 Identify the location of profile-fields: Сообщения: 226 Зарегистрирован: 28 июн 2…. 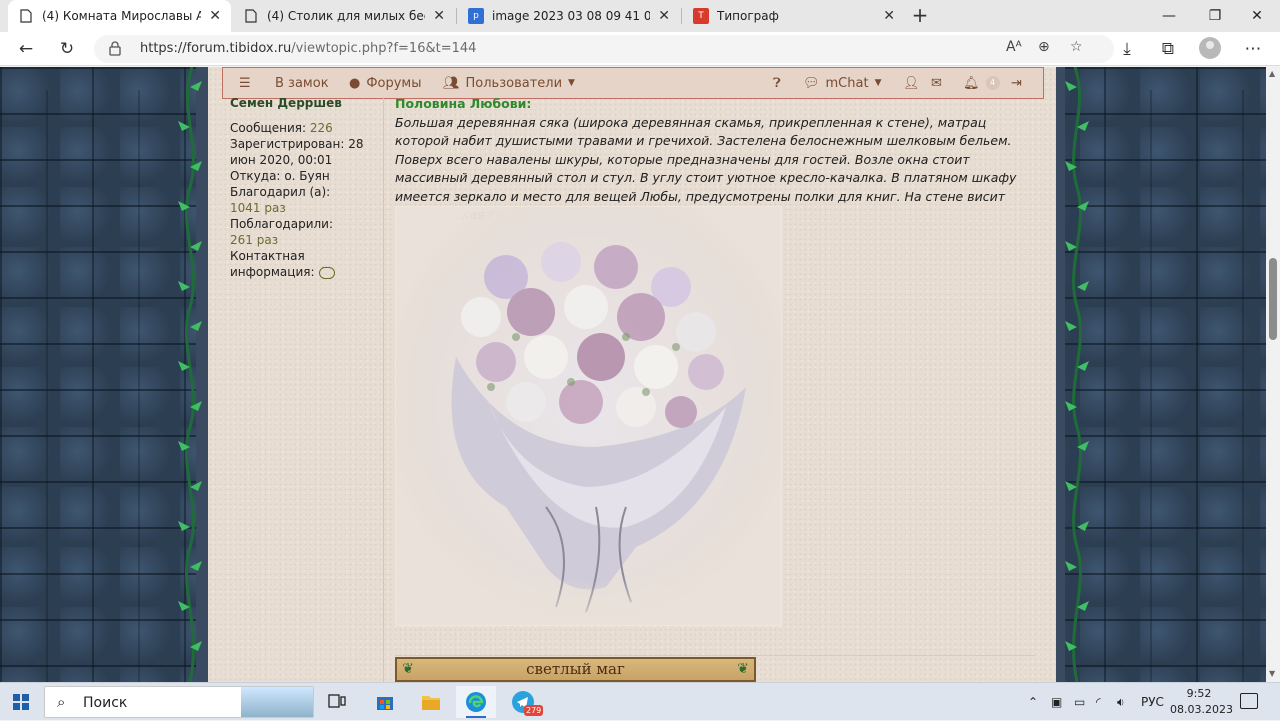
(305, 200).